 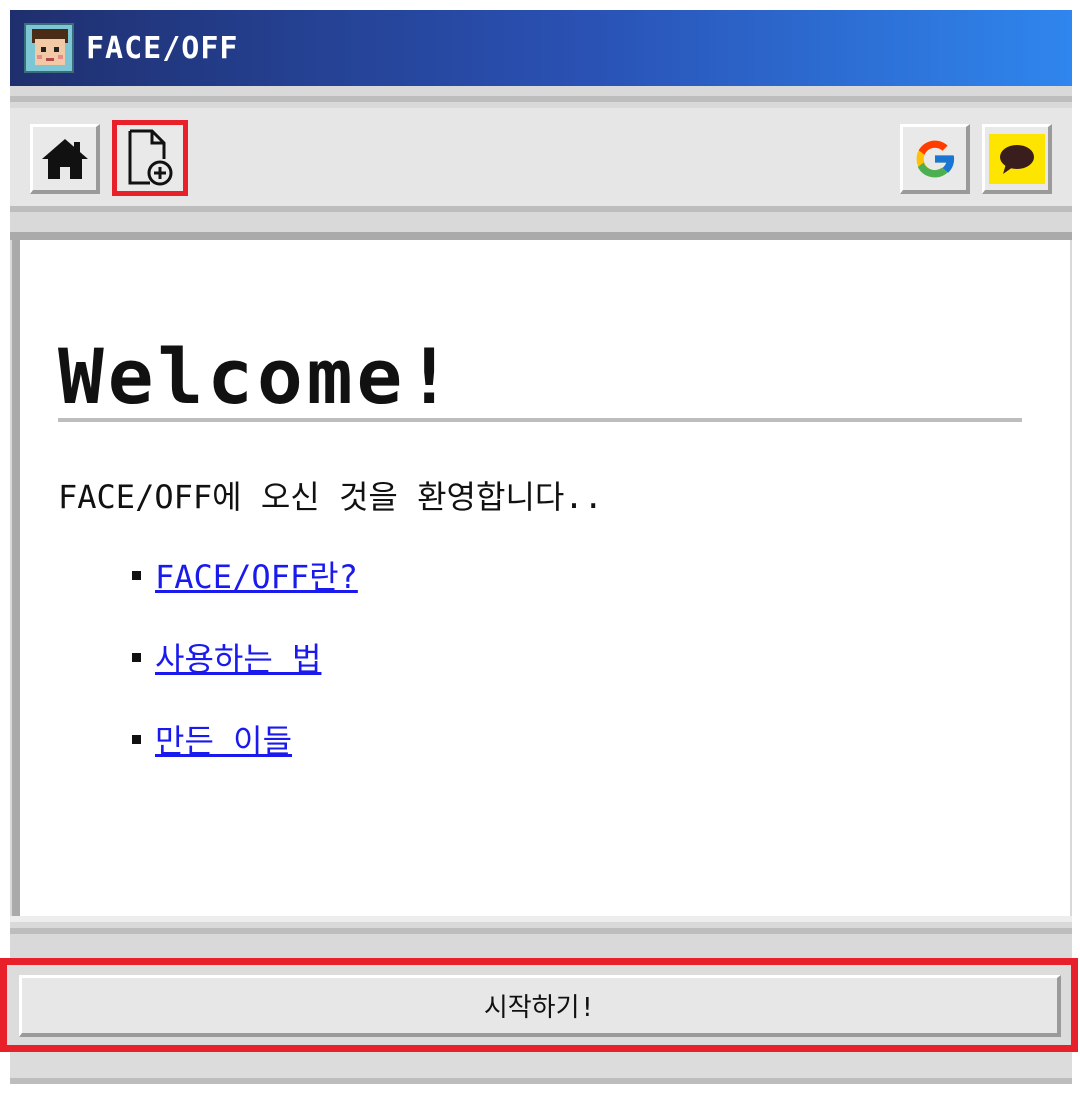 I want to click on title-divider, so click(x=540, y=420).